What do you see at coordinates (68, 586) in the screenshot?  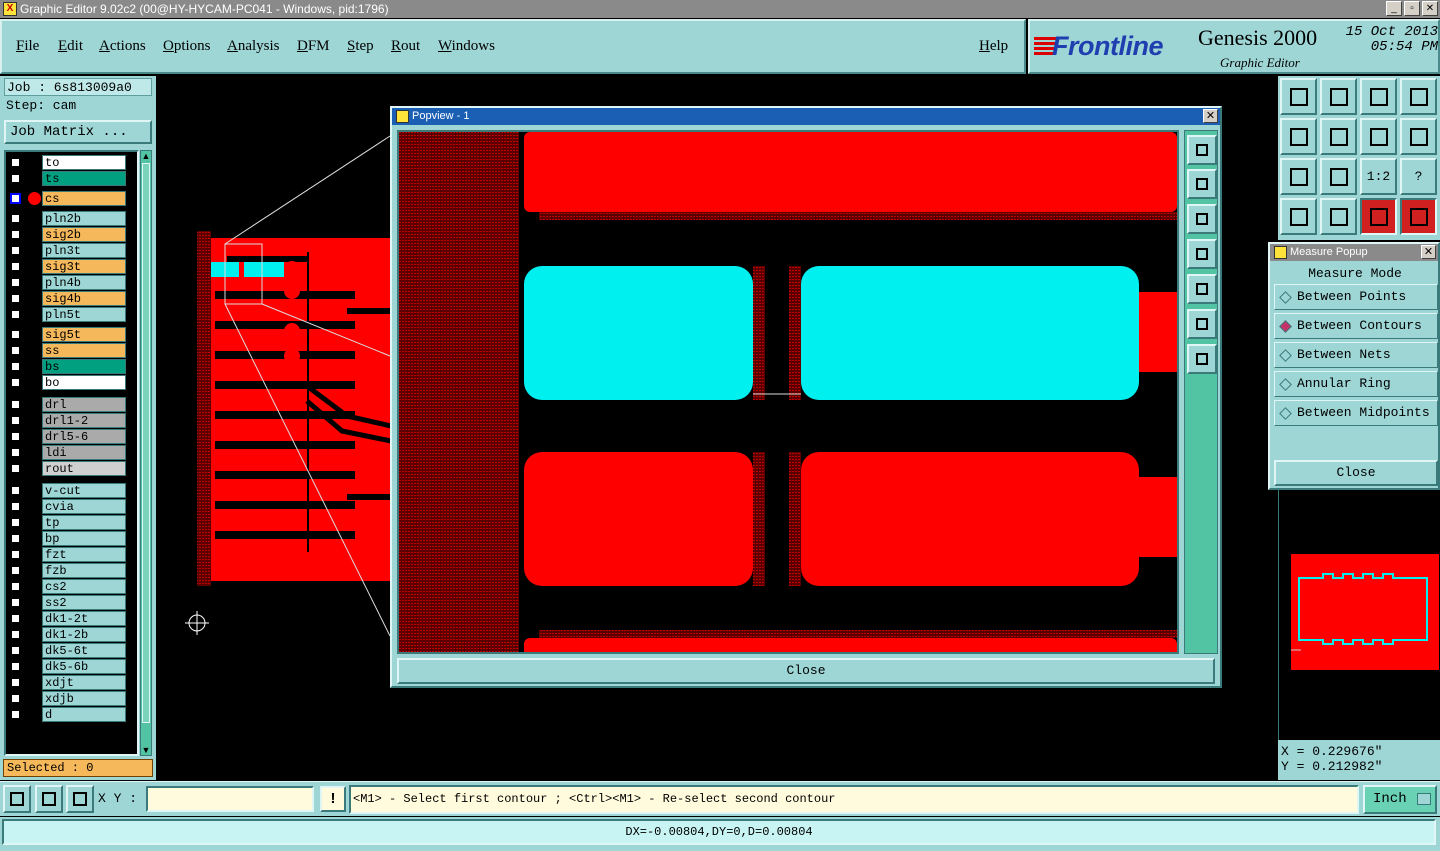 I see `layer-row: cs2` at bounding box center [68, 586].